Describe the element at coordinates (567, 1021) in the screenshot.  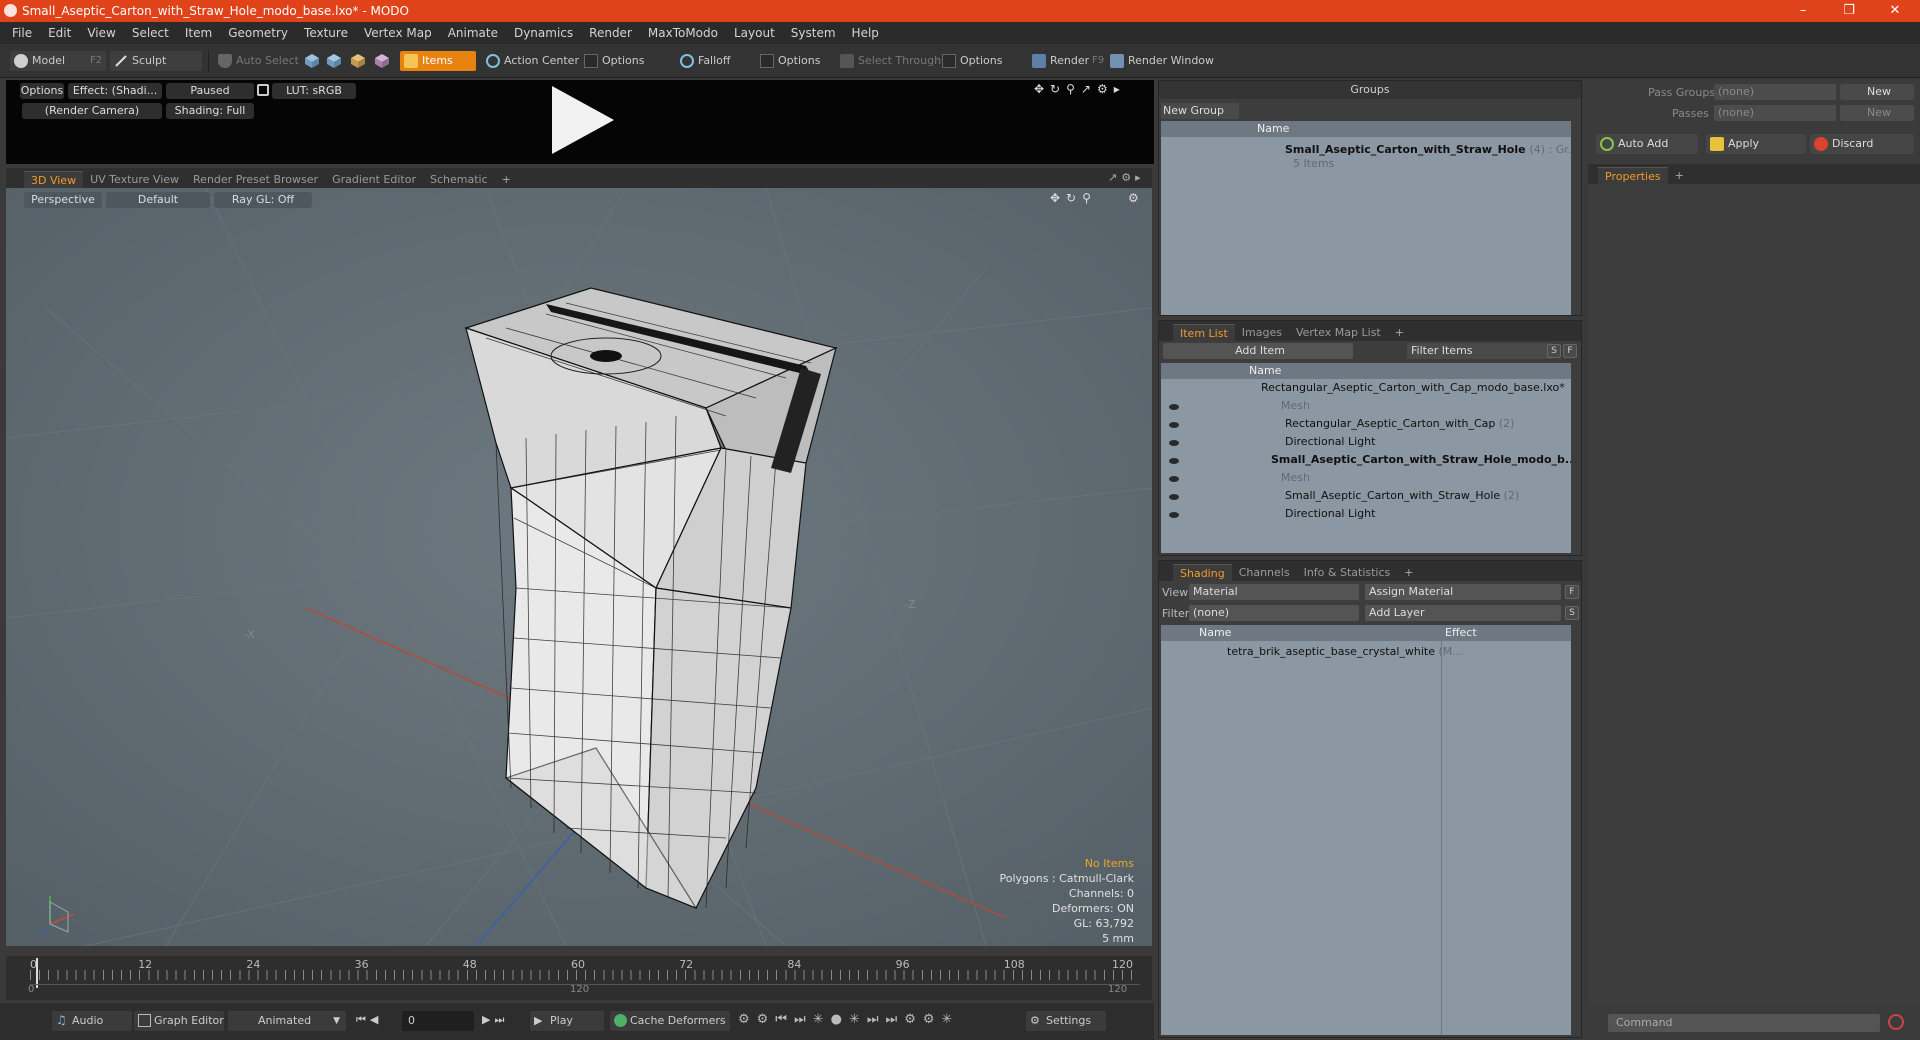
I see `play-button: ▶ Play` at that location.